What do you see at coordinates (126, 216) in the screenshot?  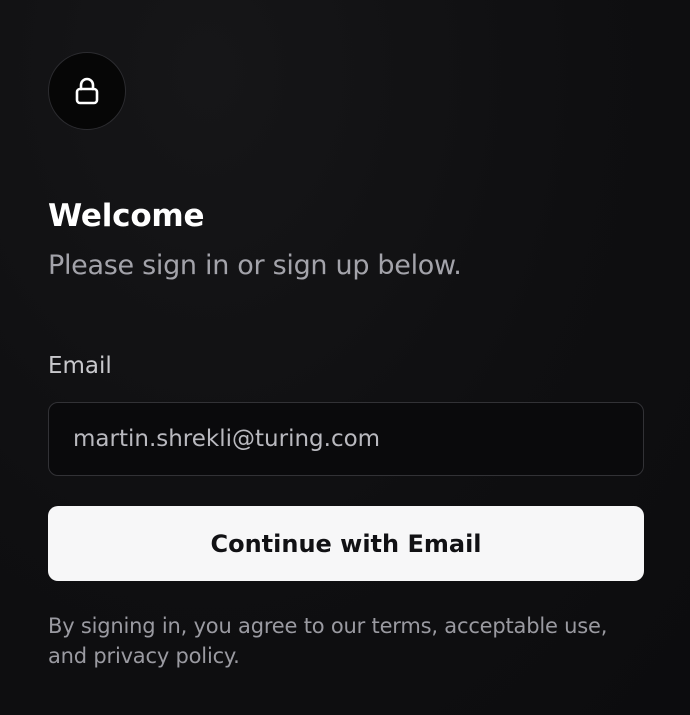 I see `welcome-title: Welcome` at bounding box center [126, 216].